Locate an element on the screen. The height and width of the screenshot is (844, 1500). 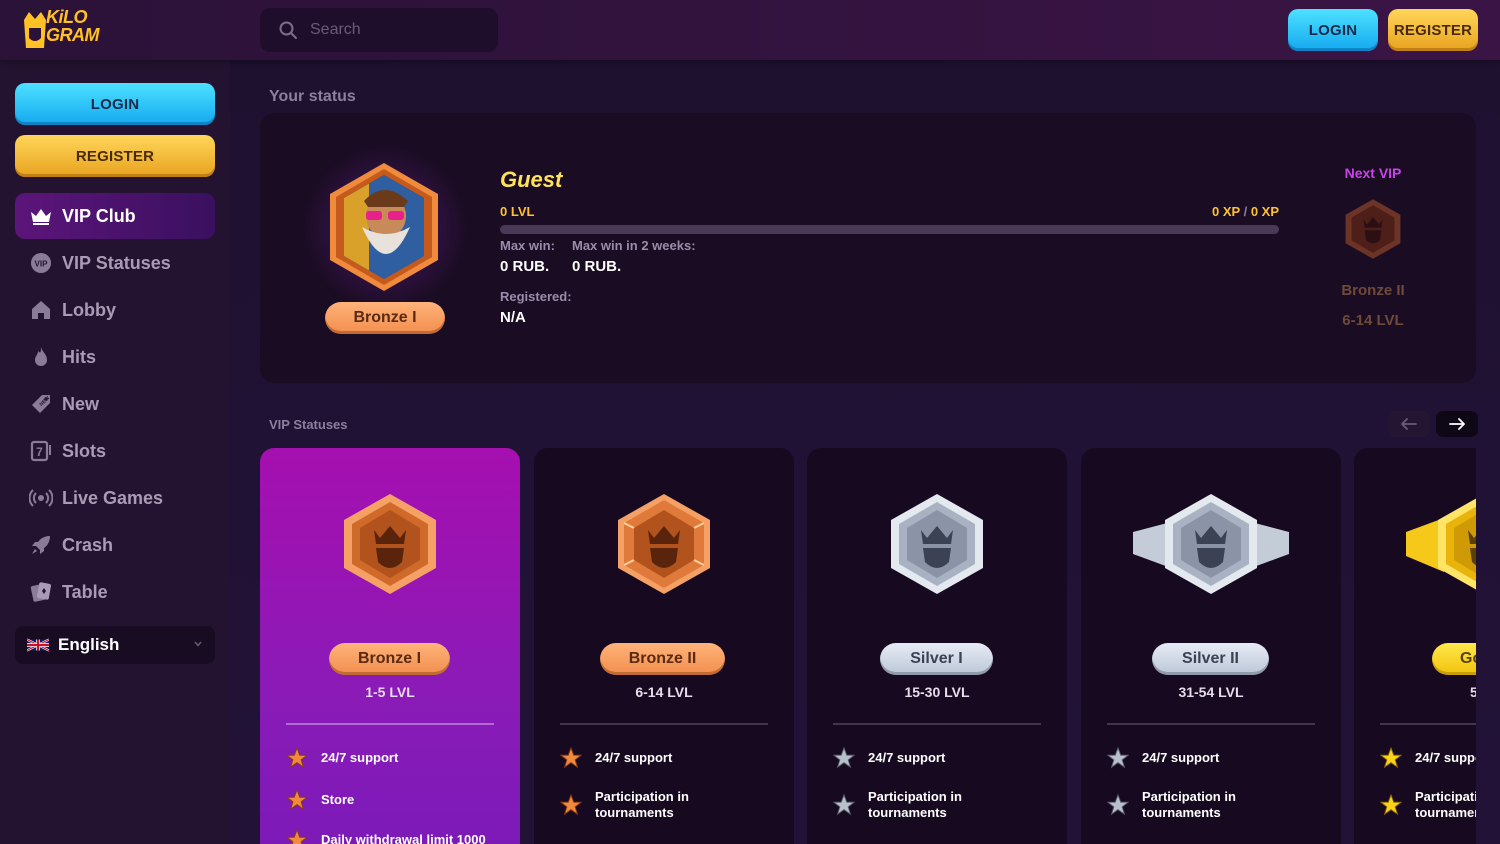
language-selector: English is located at coordinates (115, 645).